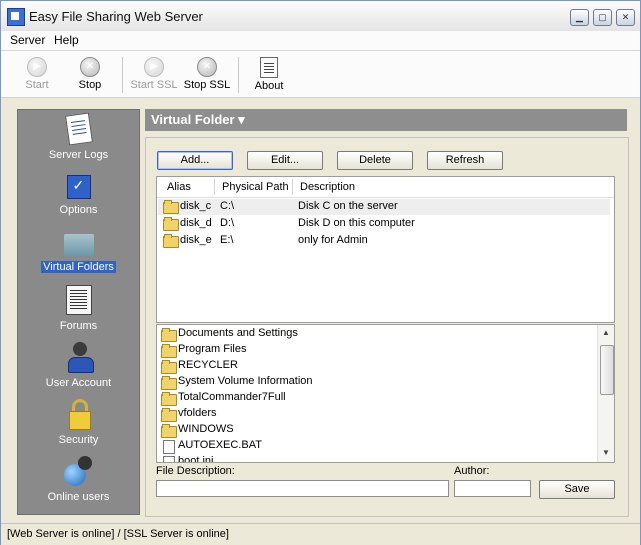 Image resolution: width=641 pixels, height=545 pixels. I want to click on list-item: System Volume Information, so click(376, 382).